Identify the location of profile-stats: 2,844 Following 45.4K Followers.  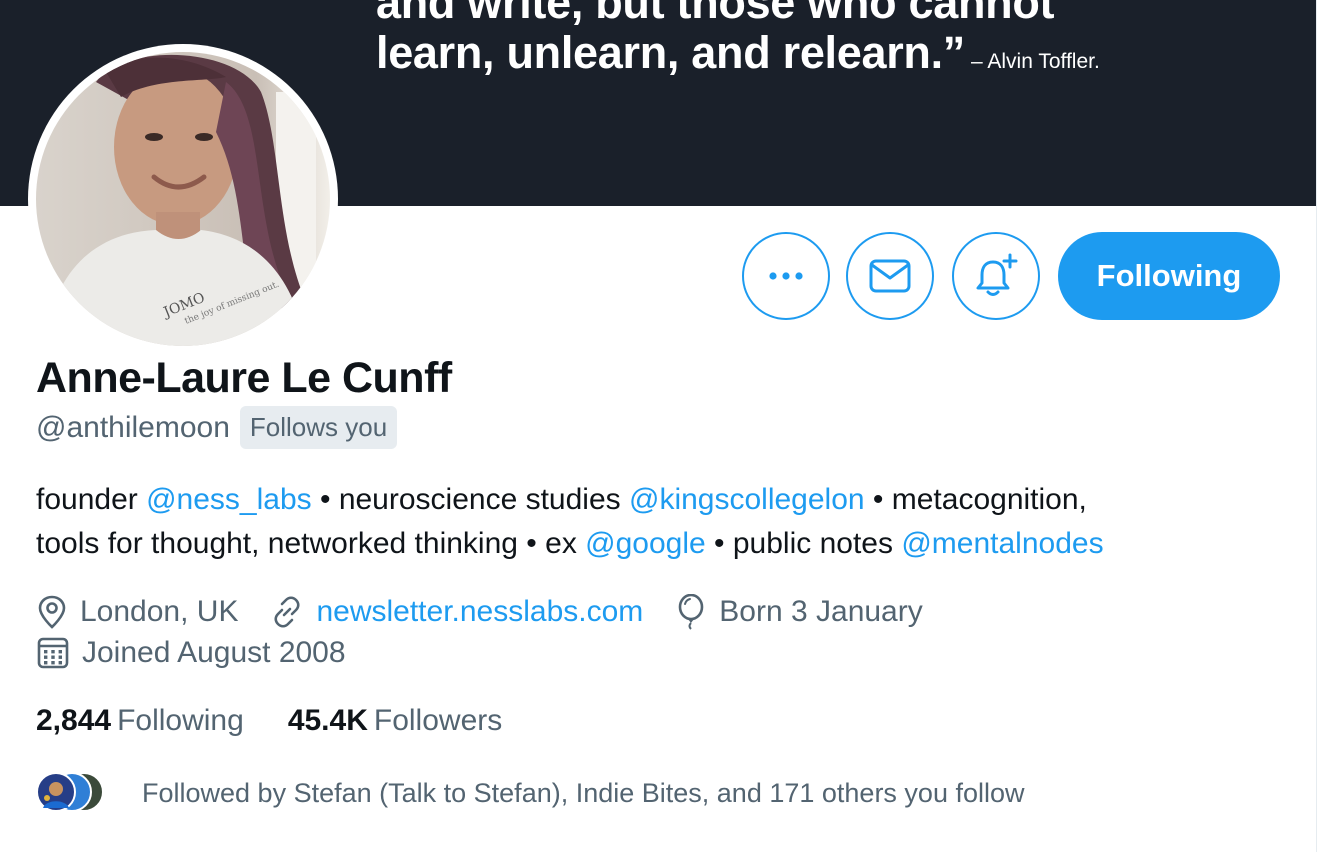
(291, 721).